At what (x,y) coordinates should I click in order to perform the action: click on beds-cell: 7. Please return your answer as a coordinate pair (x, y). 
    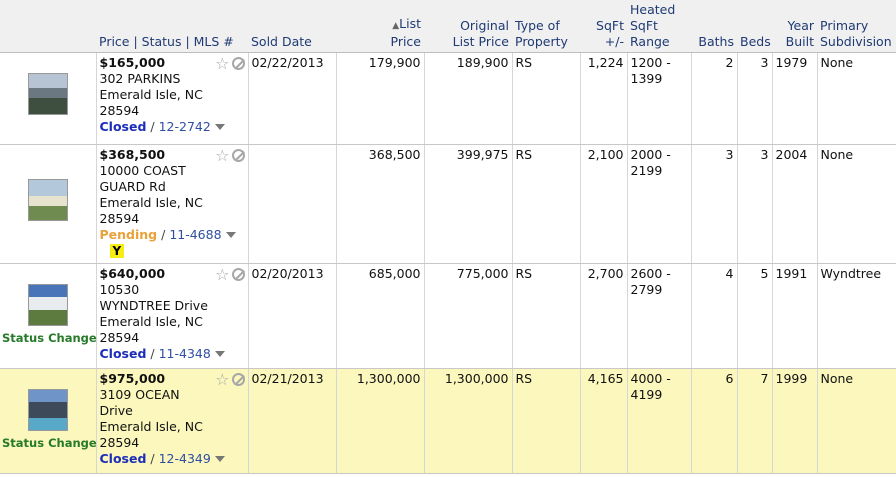
    Looking at the image, I should click on (755, 421).